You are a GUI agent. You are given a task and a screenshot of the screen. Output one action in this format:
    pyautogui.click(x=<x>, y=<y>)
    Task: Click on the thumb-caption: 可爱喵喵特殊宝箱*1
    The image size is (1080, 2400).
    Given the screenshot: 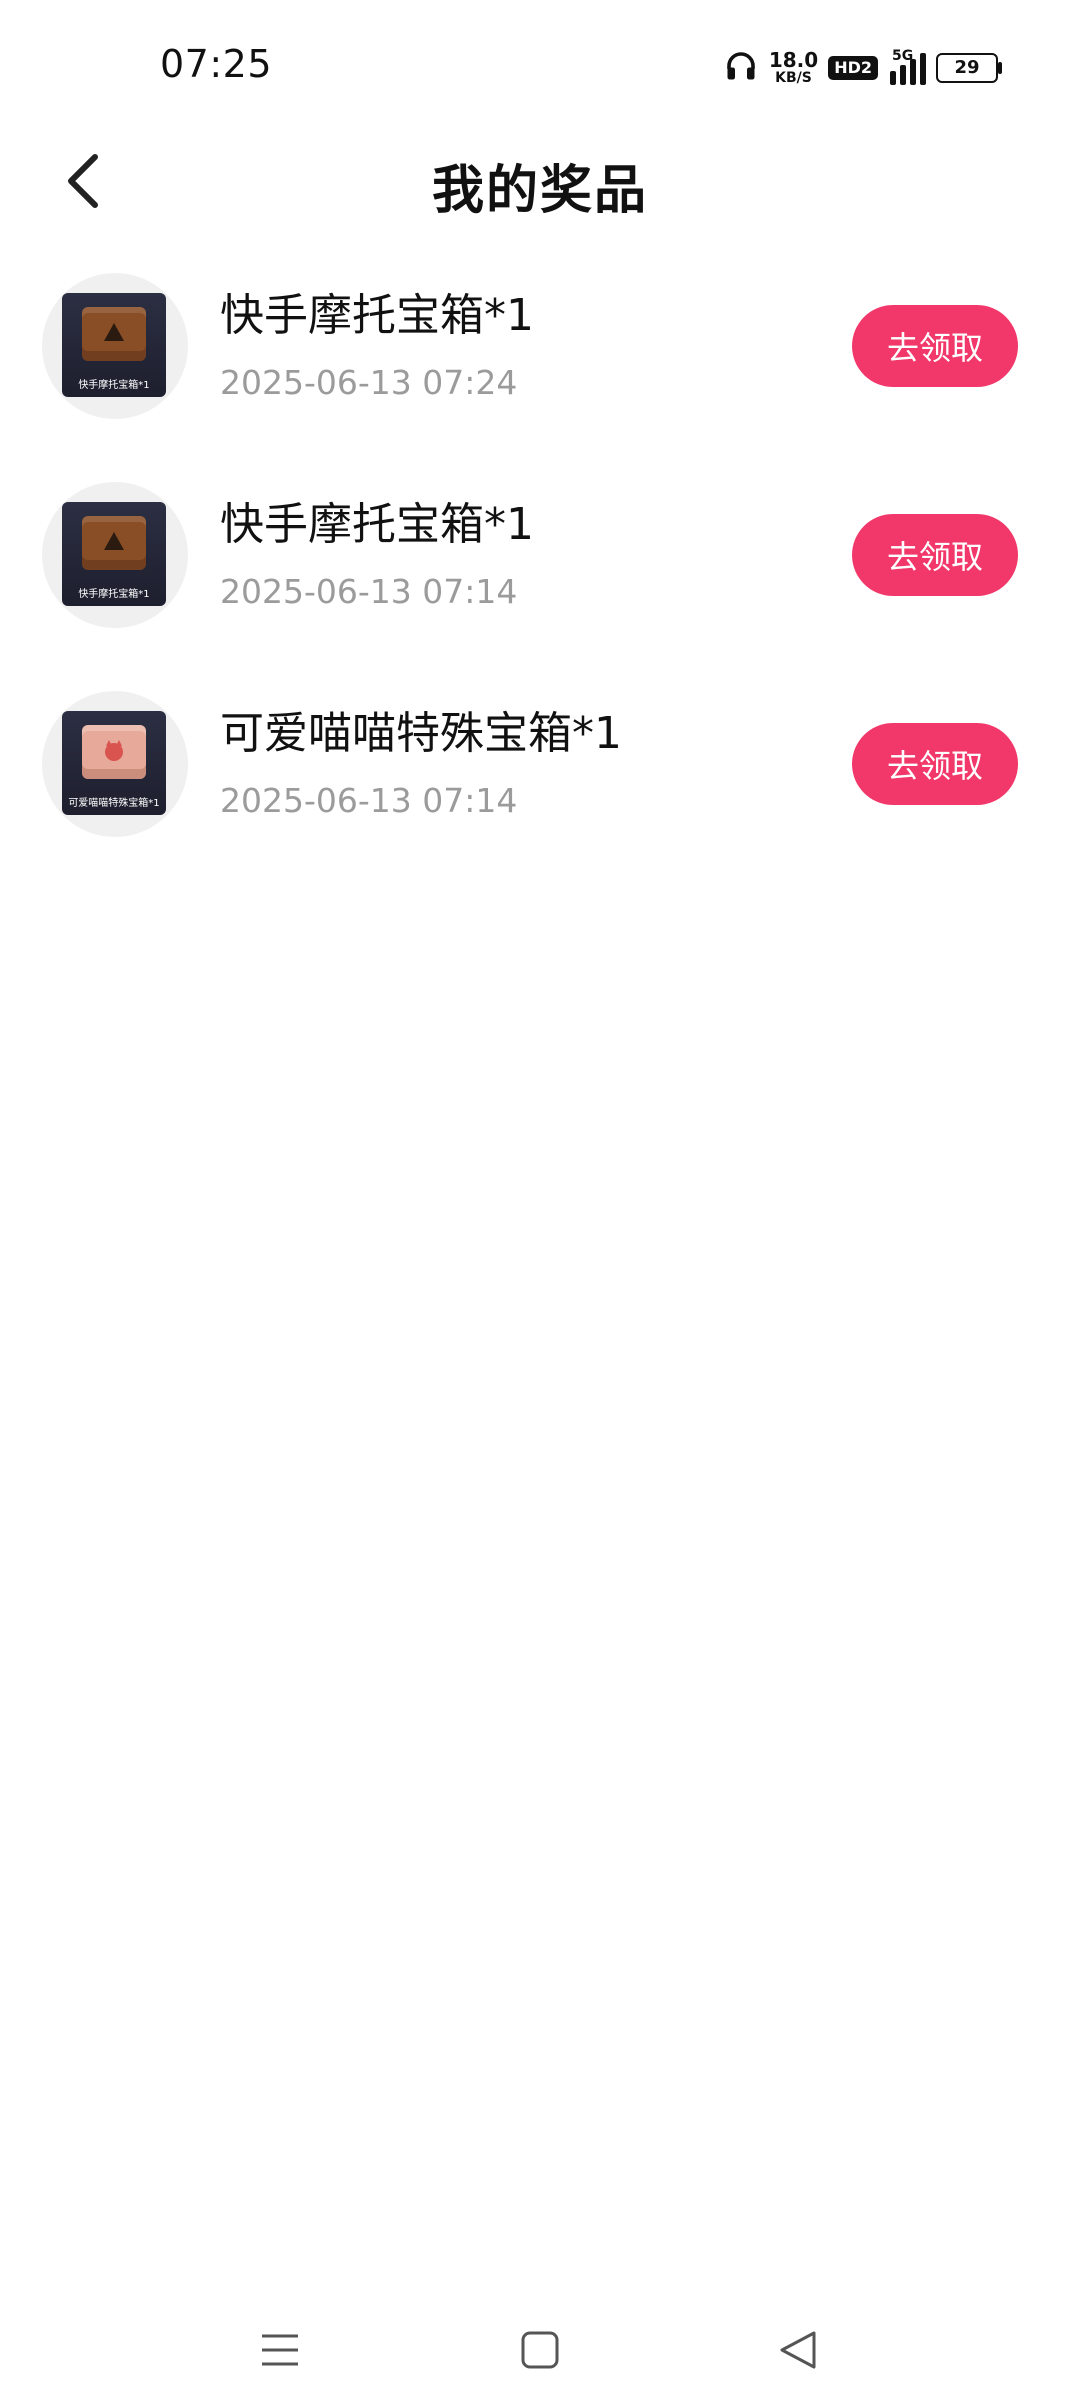 What is the action you would take?
    pyautogui.click(x=114, y=803)
    